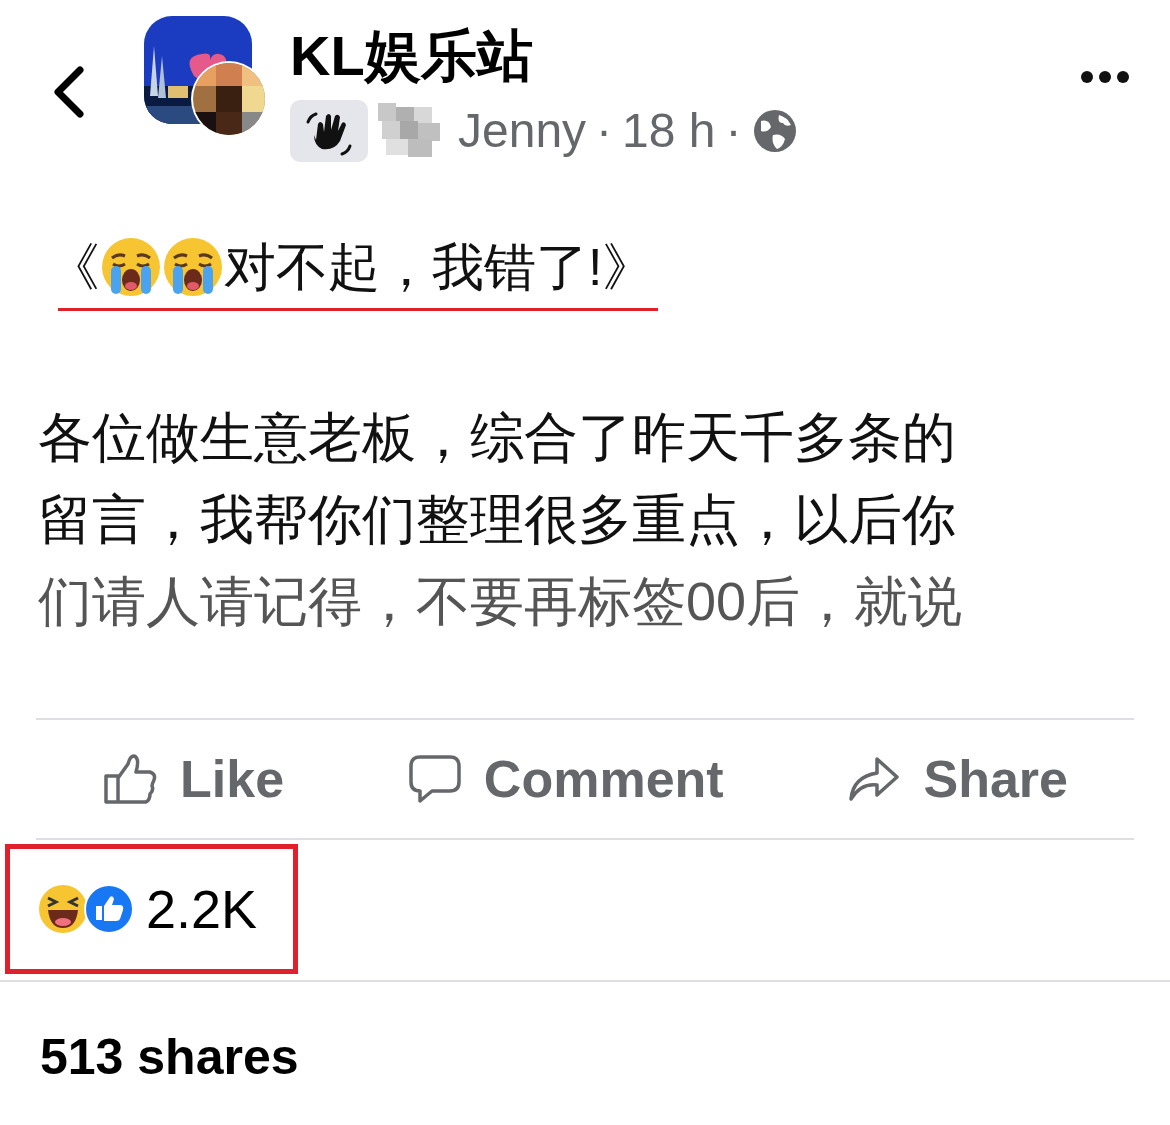  I want to click on author-name: Jenny, so click(522, 131).